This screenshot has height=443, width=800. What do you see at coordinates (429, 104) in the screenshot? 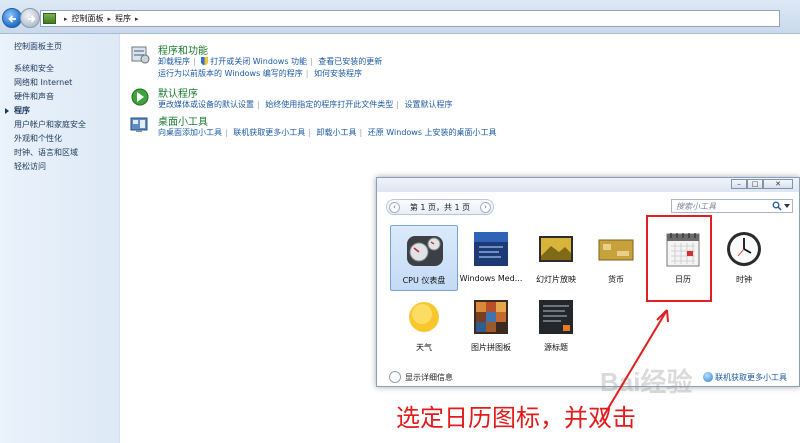
I see `link-set-default-programs: 设置默认程序` at bounding box center [429, 104].